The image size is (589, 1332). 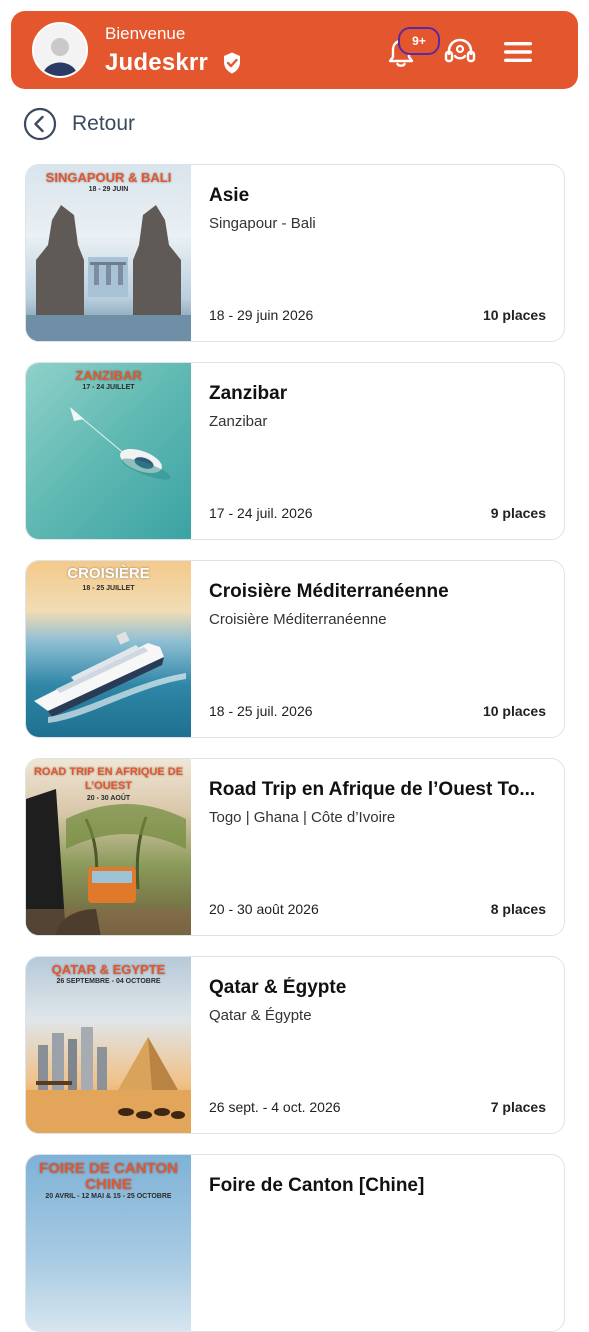 I want to click on trip-poster: ZANZIBAR 17 - 24 JUILLET, so click(x=108, y=451).